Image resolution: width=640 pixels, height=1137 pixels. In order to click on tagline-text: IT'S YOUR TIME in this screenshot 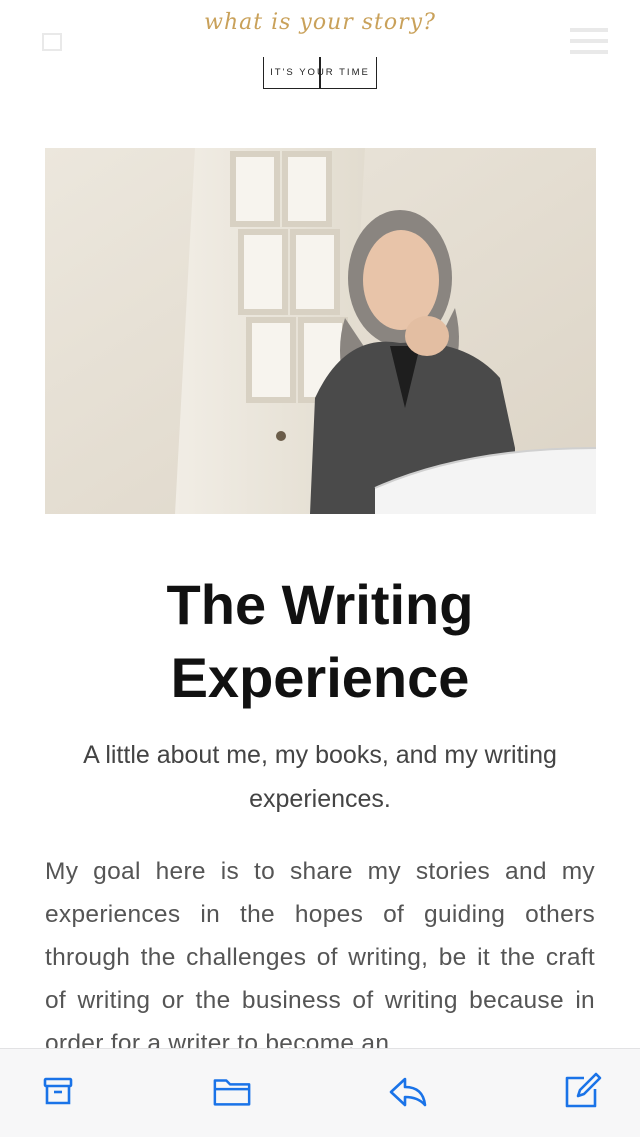, I will do `click(320, 72)`.